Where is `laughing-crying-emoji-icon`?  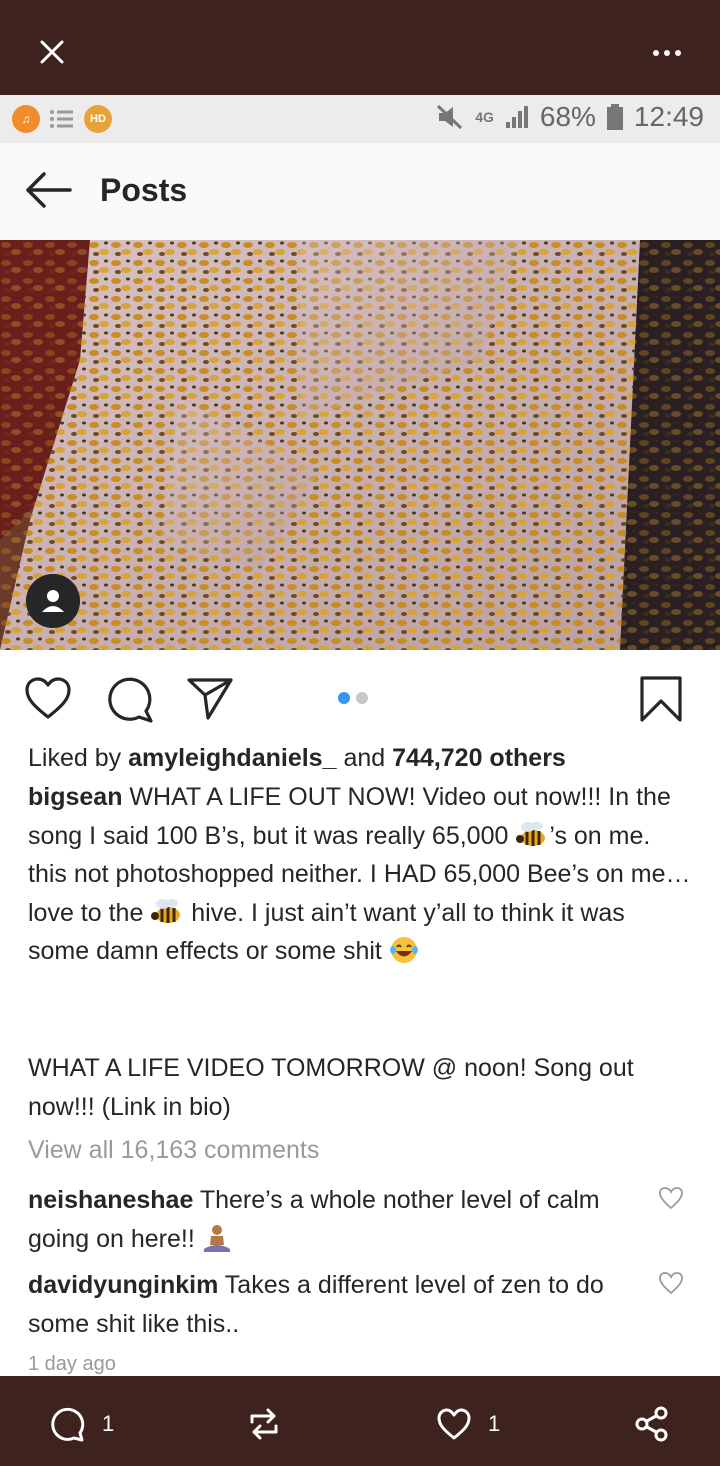 laughing-crying-emoji-icon is located at coordinates (403, 950).